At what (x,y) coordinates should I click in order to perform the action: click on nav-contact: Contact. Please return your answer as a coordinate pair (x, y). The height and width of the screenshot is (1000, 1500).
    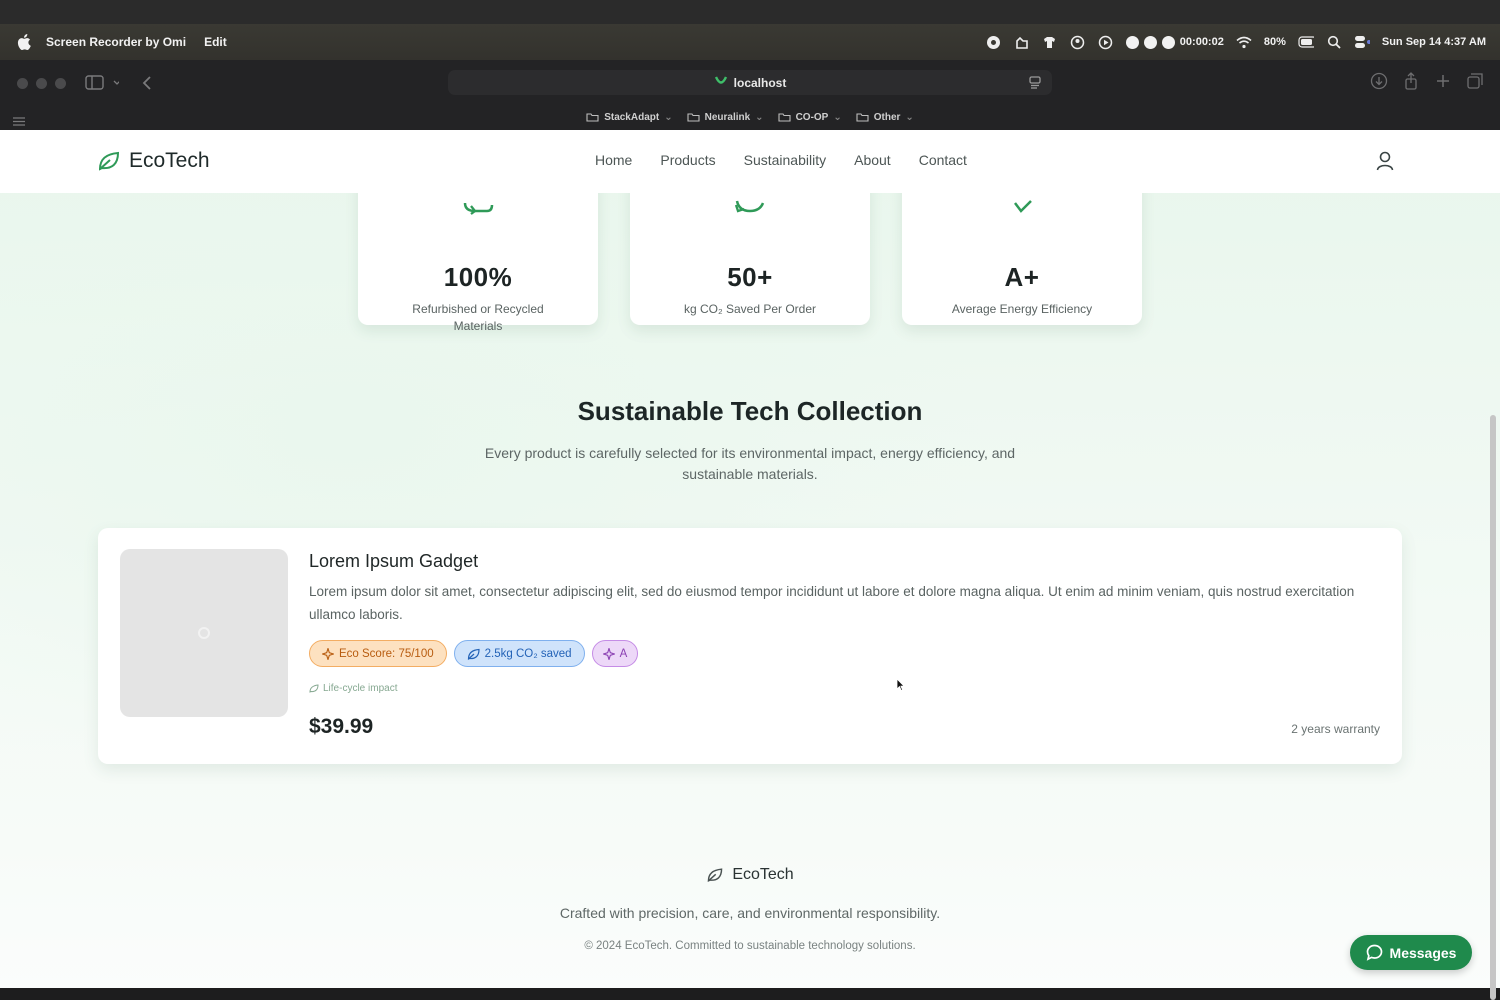
    Looking at the image, I should click on (943, 160).